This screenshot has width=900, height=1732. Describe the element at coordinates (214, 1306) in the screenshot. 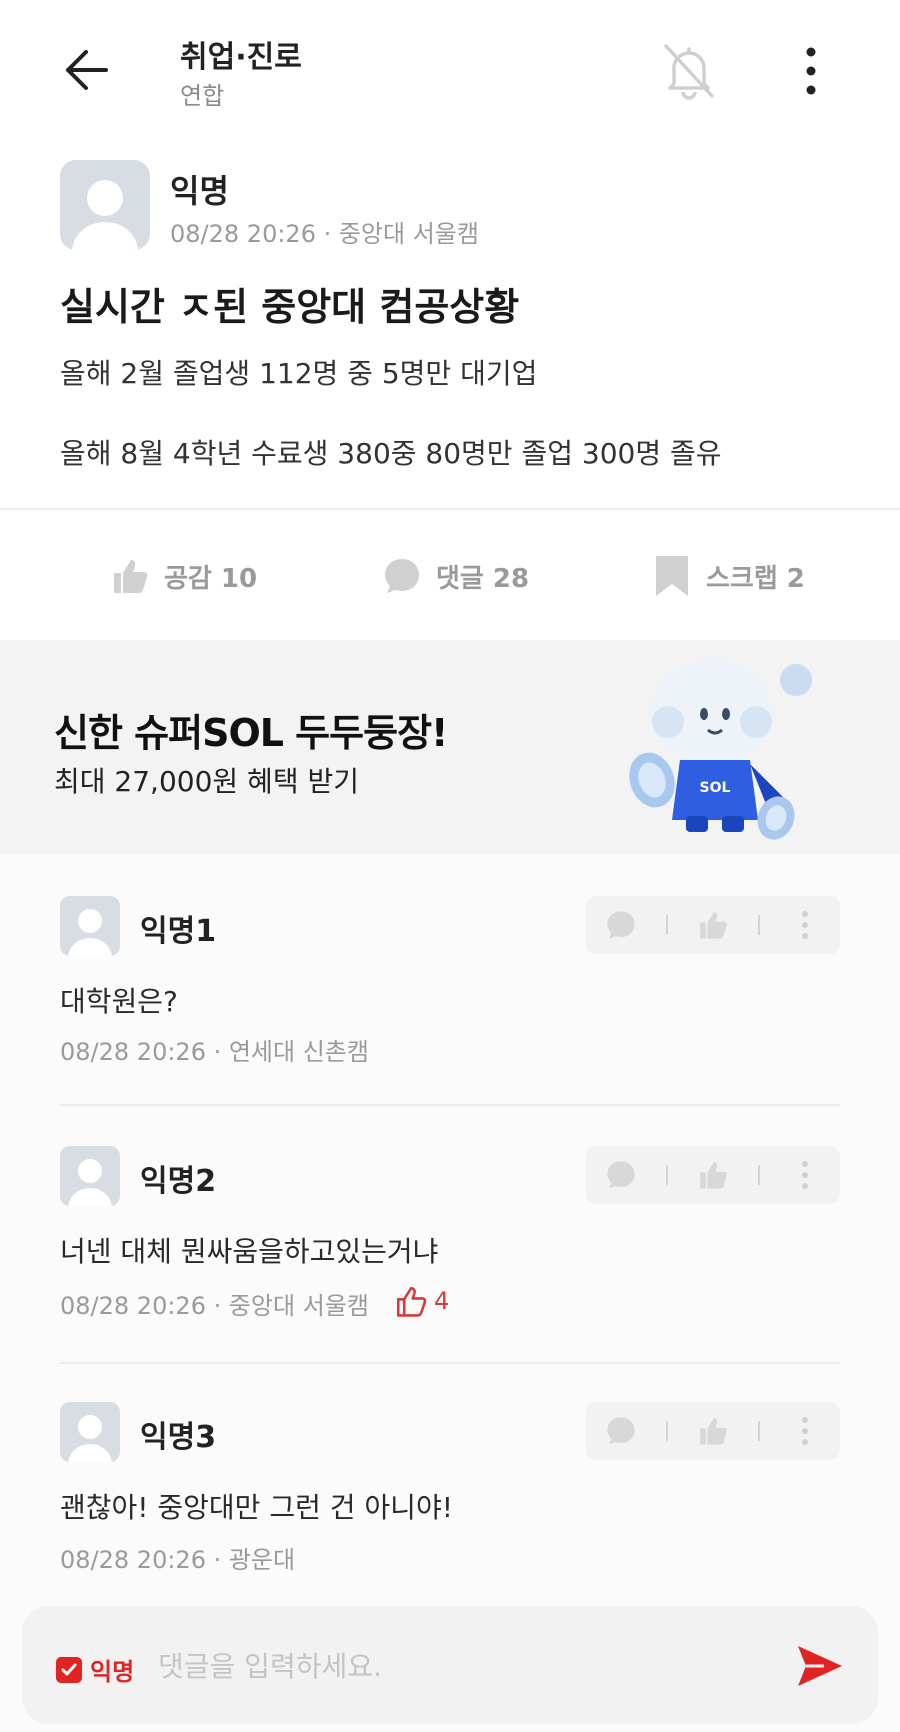

I see `comment-meta: 08/28 20:26 · 중앙대 서울캠` at that location.